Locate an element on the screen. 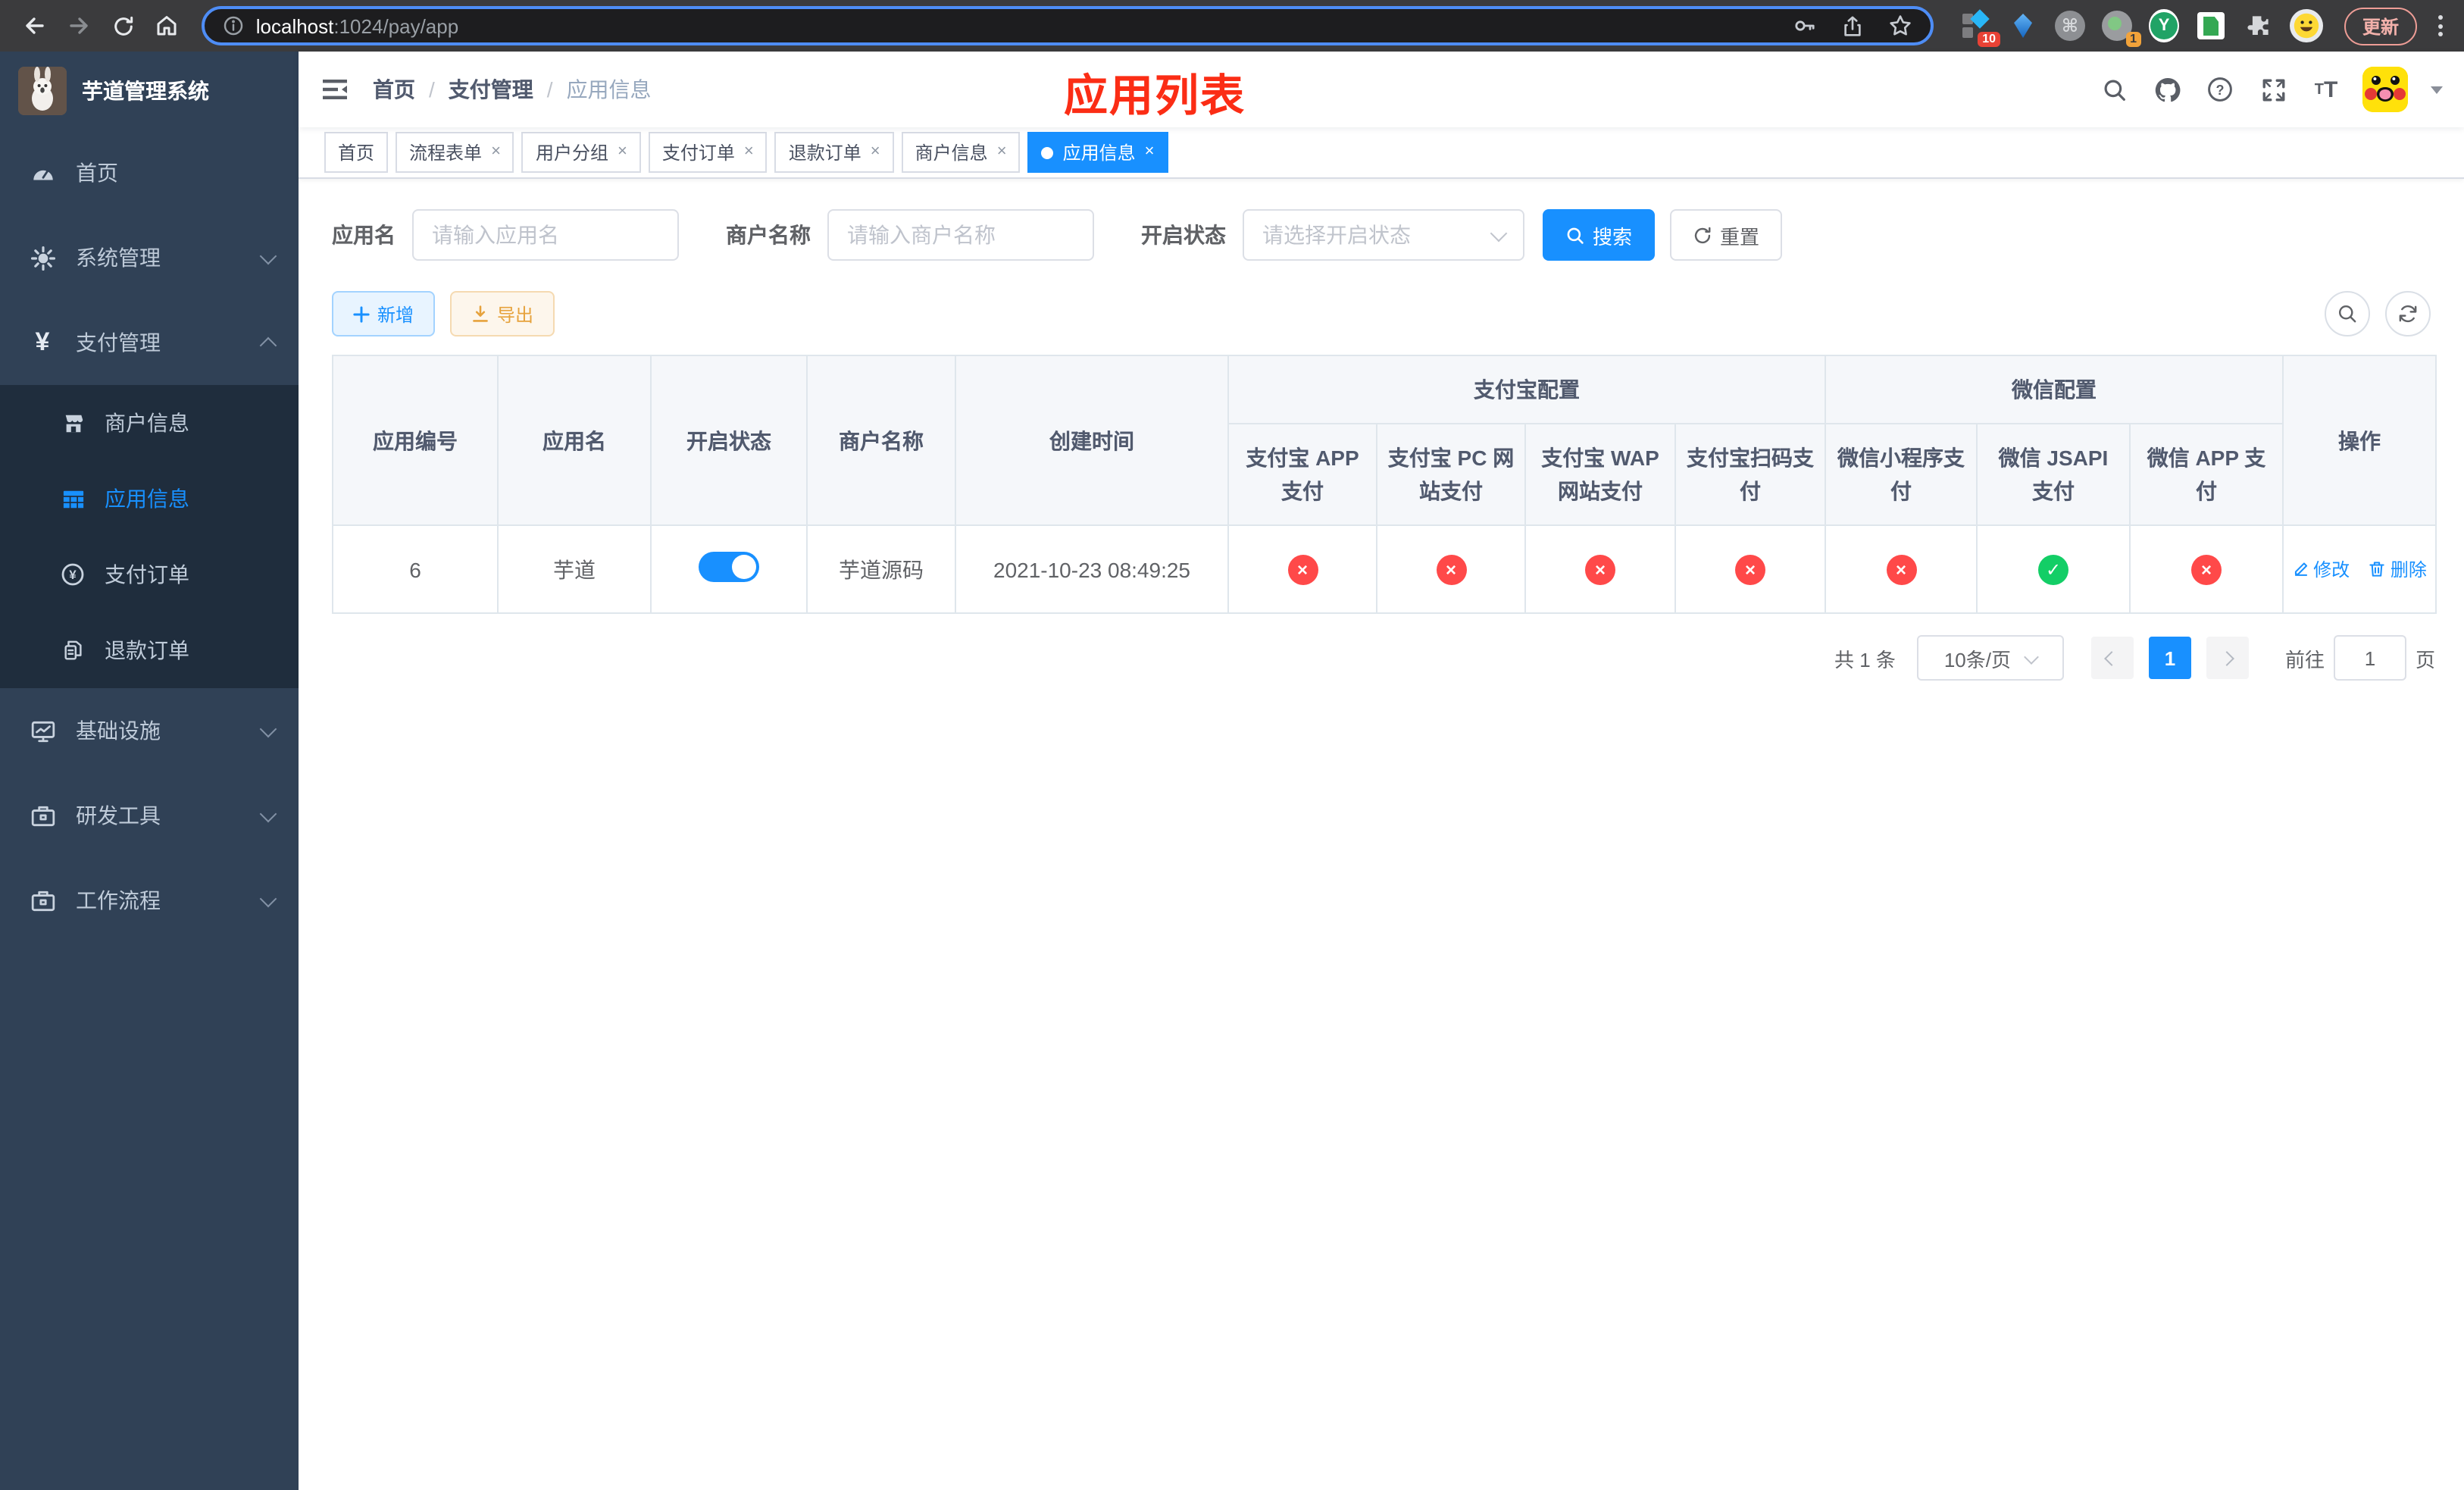  profile-avatar-icon is located at coordinates (2307, 26).